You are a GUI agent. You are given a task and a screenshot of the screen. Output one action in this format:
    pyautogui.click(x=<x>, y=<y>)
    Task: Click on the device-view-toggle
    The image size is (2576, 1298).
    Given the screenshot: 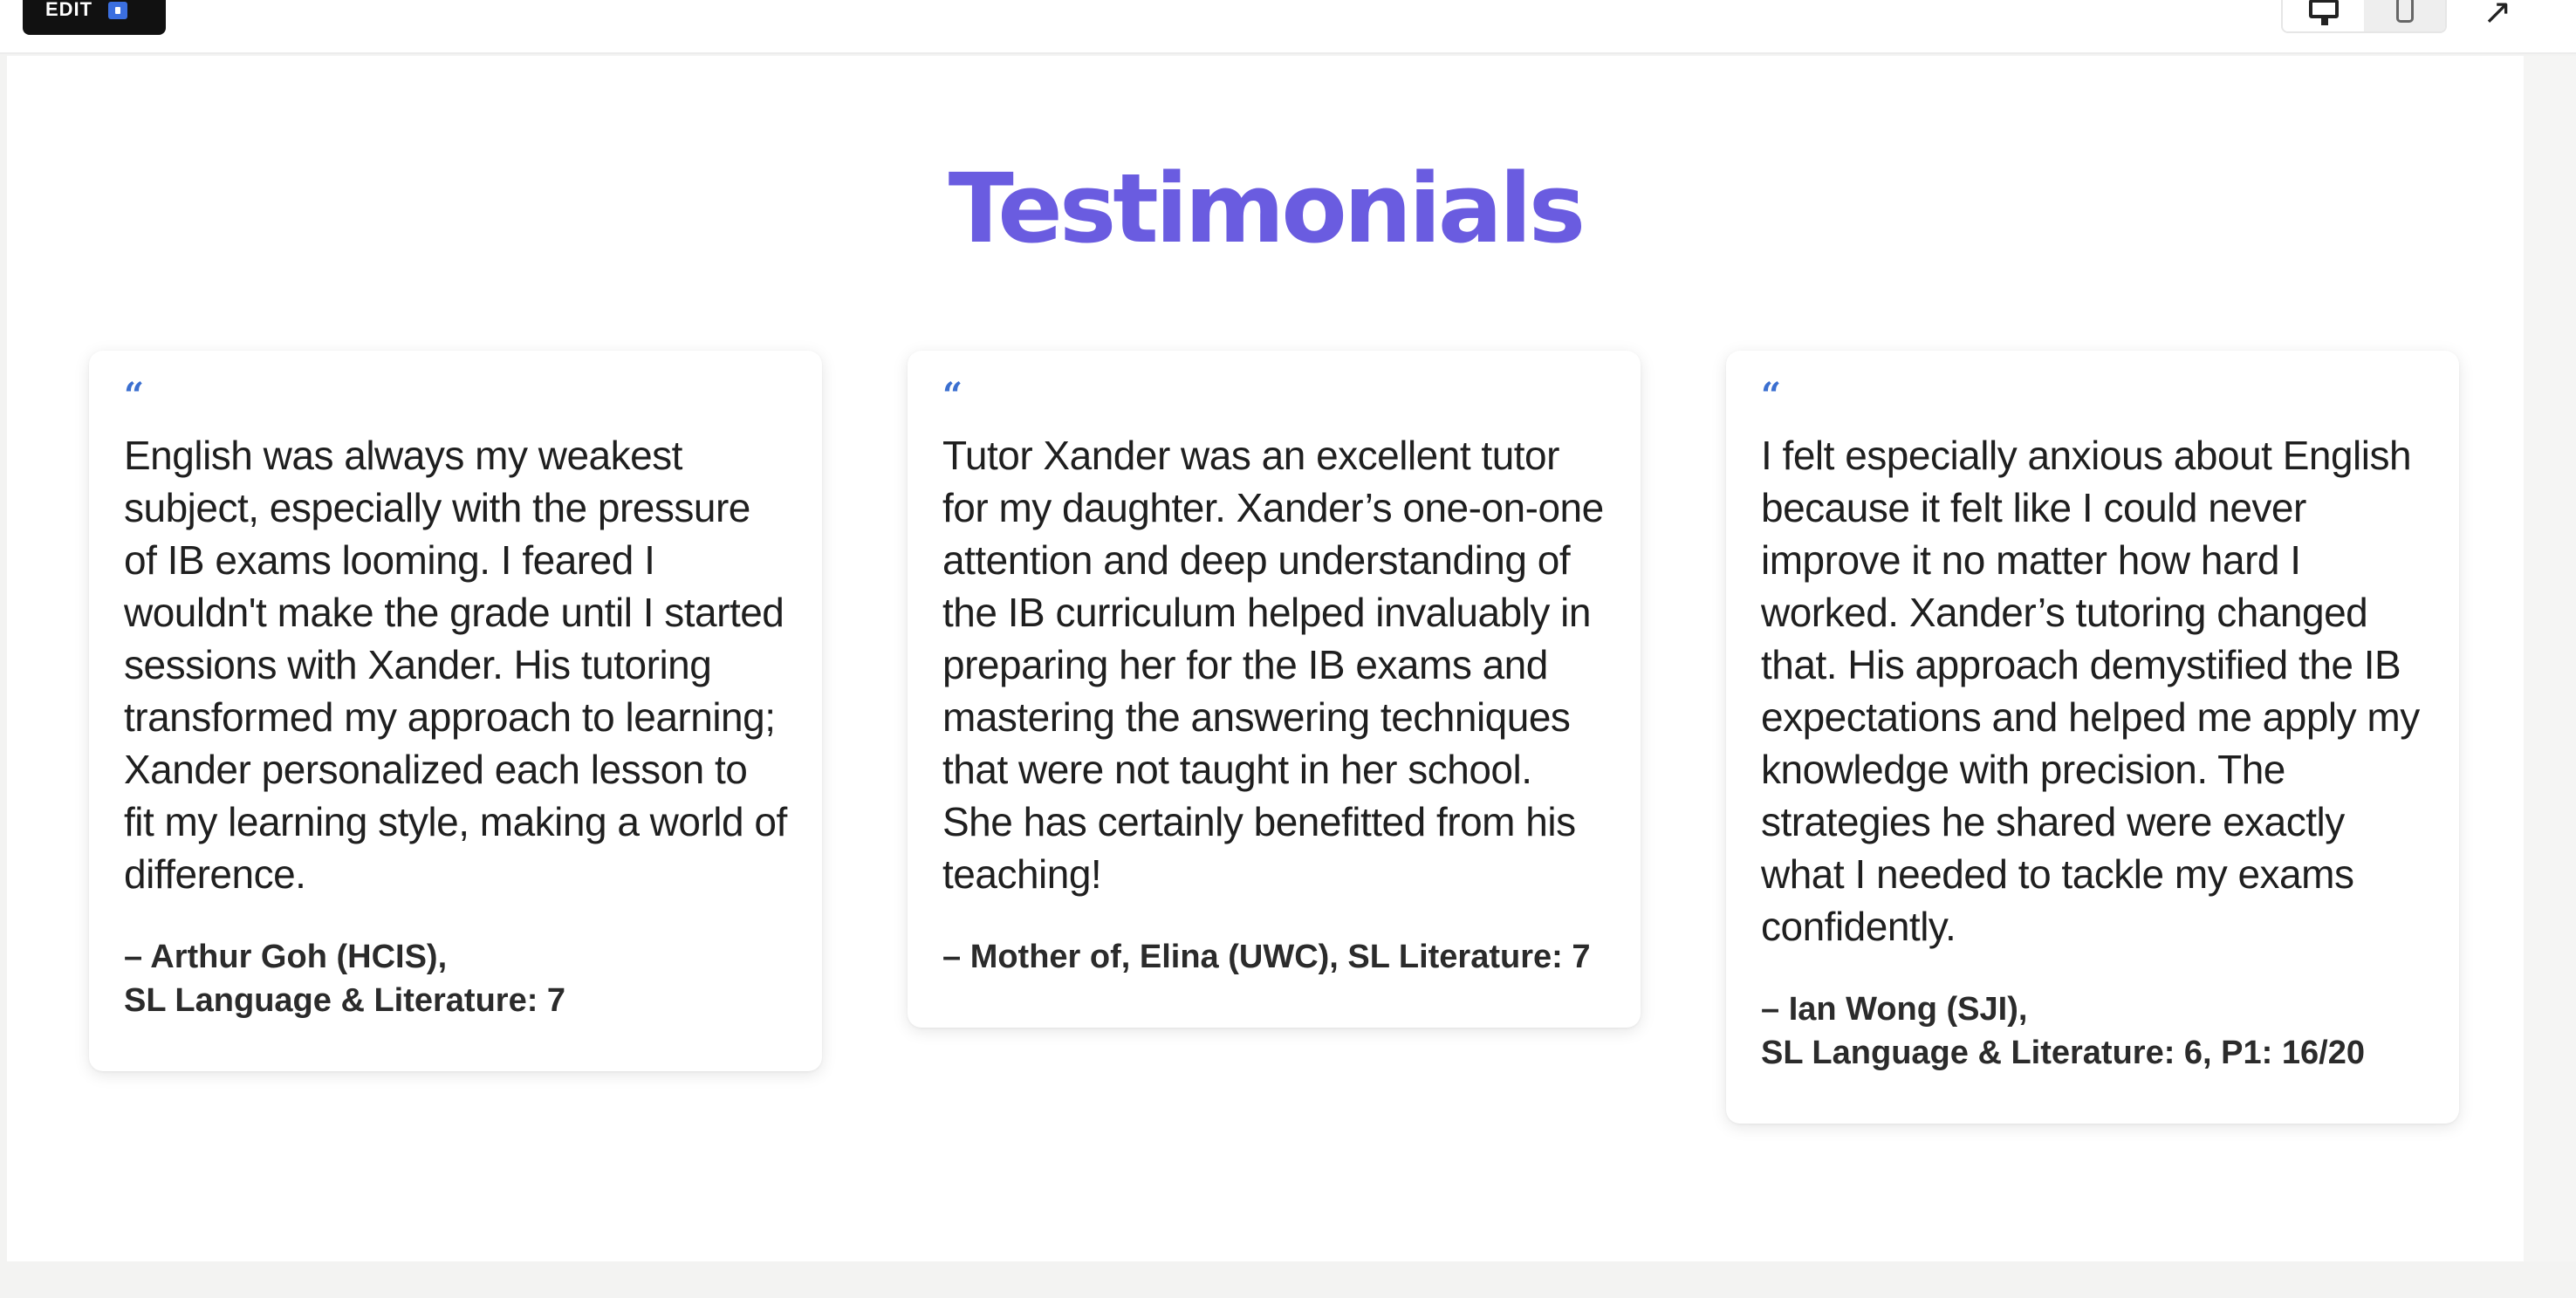 What is the action you would take?
    pyautogui.click(x=2364, y=16)
    